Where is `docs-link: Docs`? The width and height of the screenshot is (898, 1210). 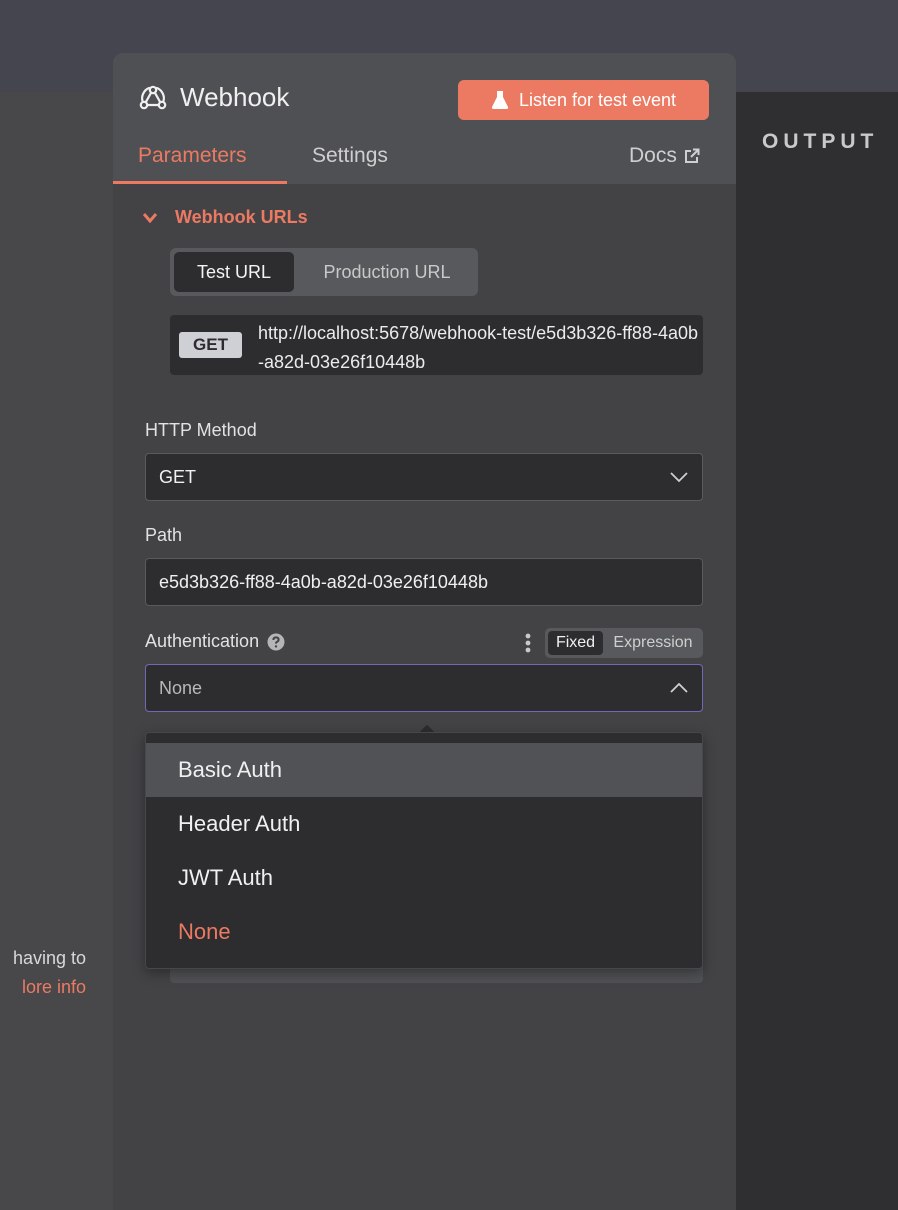
docs-link: Docs is located at coordinates (664, 156).